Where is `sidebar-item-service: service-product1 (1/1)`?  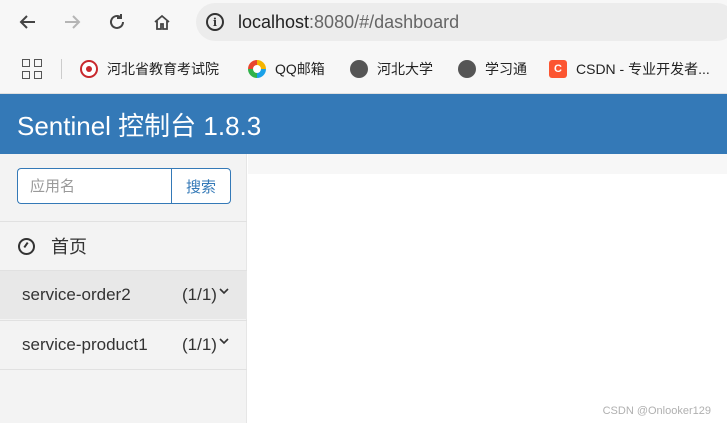 sidebar-item-service: service-product1 (1/1) is located at coordinates (123, 345).